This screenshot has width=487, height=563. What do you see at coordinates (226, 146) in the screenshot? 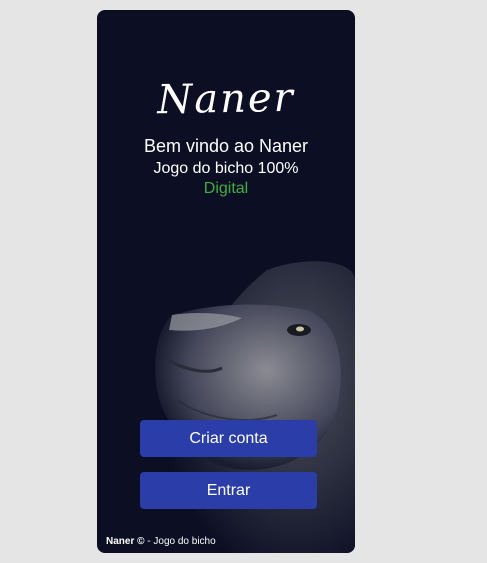
I see `welcome-title: Bem vindo ao Naner` at bounding box center [226, 146].